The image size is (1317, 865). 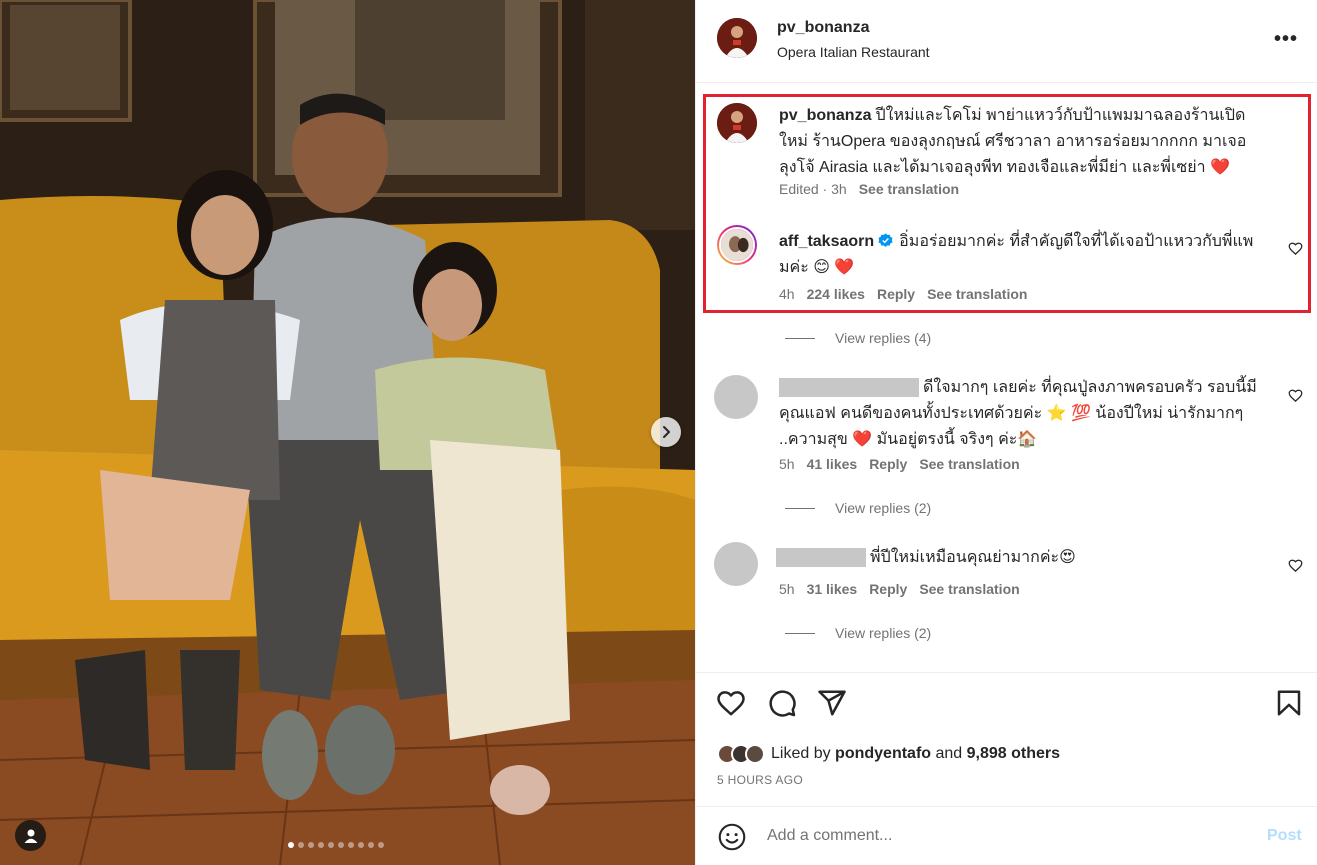 What do you see at coordinates (949, 753) in the screenshot?
I see `and-label: and` at bounding box center [949, 753].